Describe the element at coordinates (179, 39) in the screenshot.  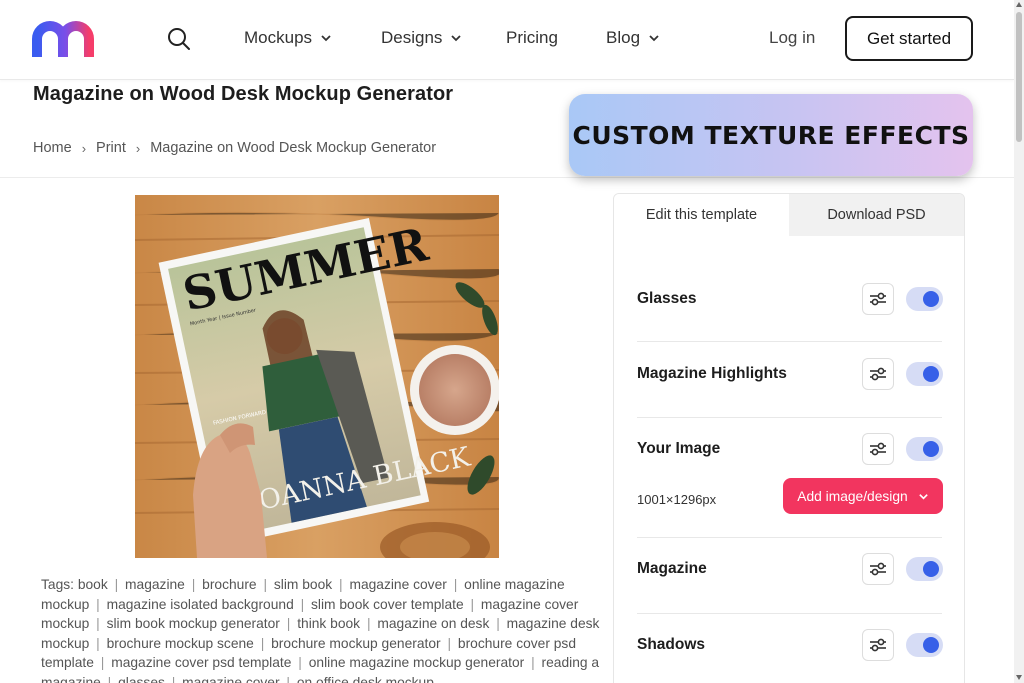
I see `search-icon` at that location.